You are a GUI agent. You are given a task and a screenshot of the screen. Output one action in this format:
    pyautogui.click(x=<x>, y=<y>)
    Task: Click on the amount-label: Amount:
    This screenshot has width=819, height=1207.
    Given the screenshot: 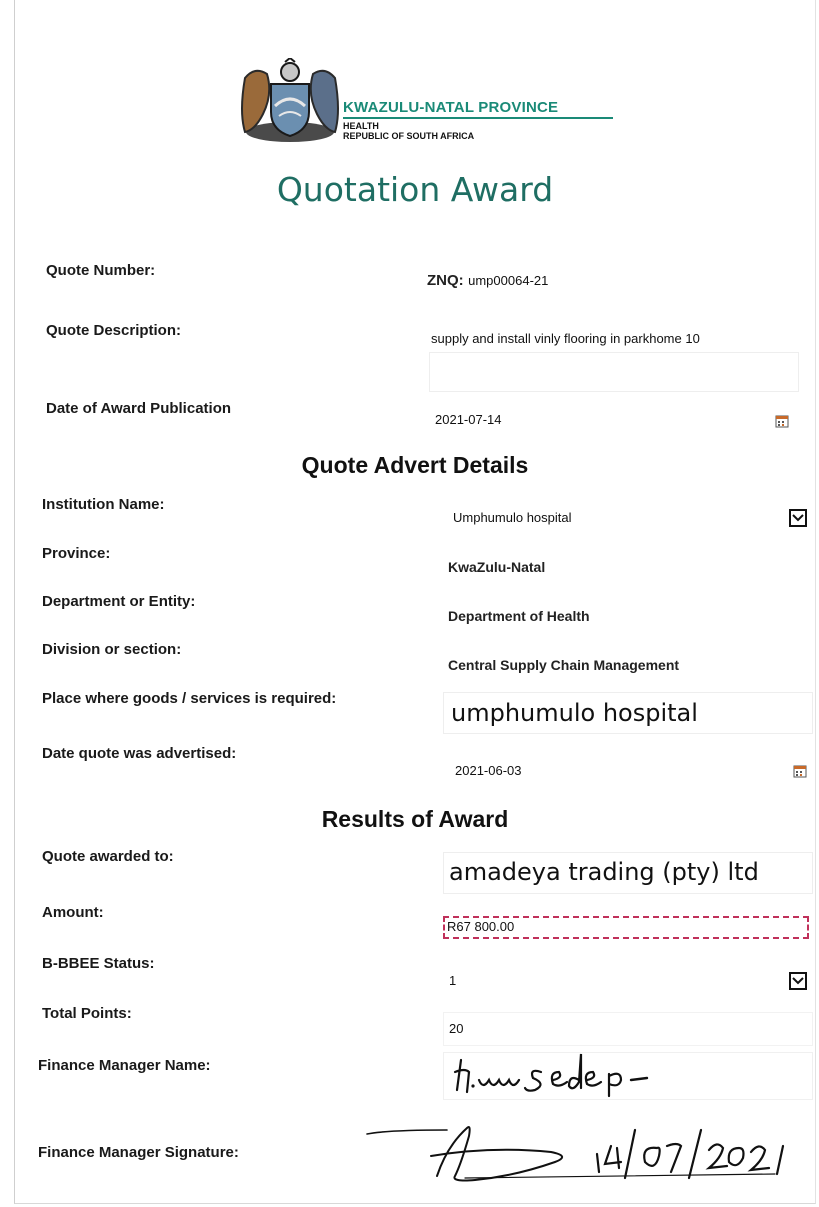 What is the action you would take?
    pyautogui.click(x=73, y=912)
    